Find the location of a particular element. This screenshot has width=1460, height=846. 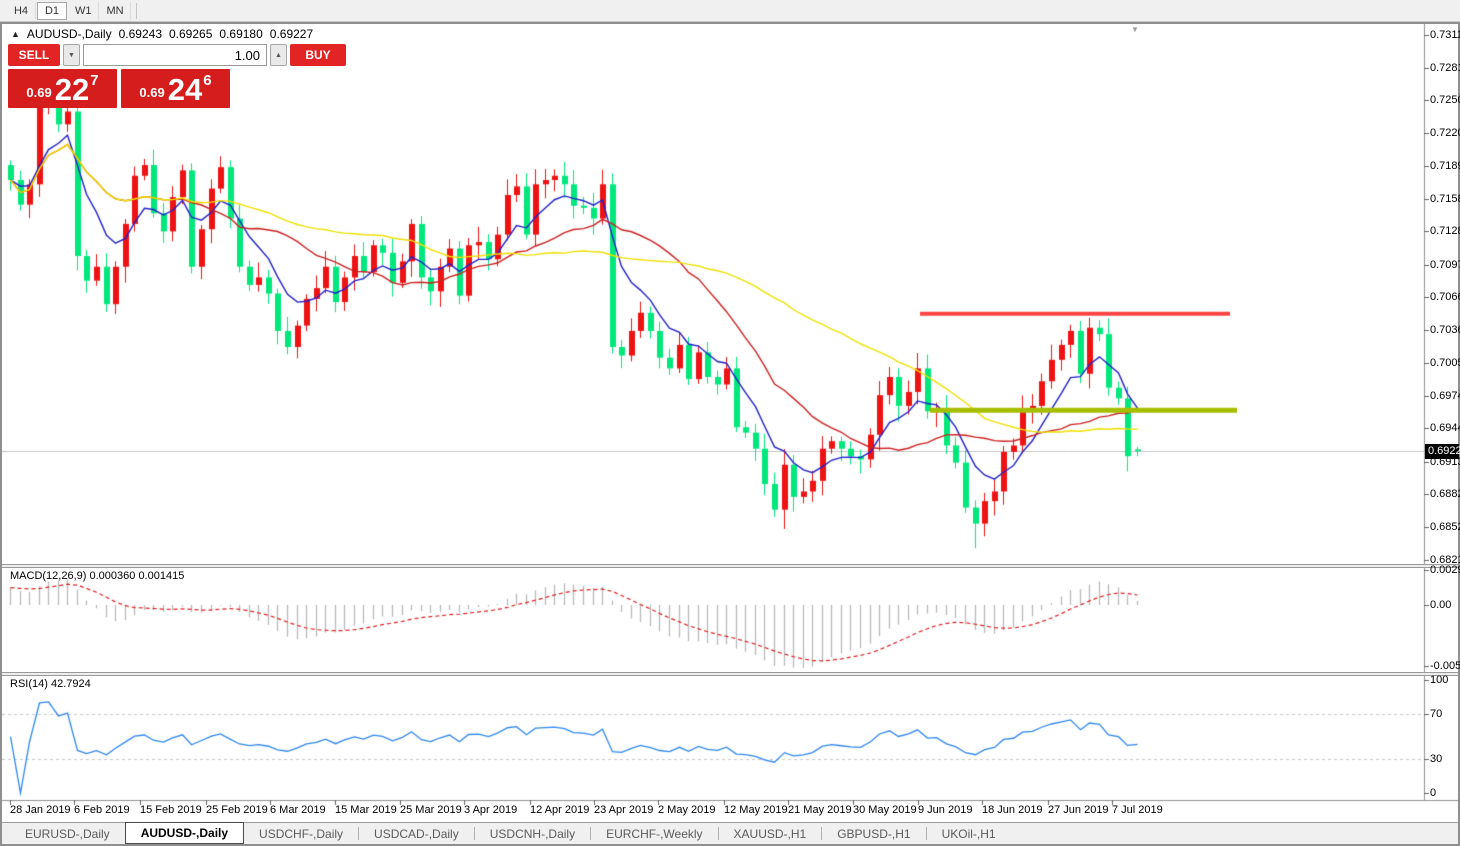

time-axis-label: 18 Jun 2019 is located at coordinates (1012, 810).